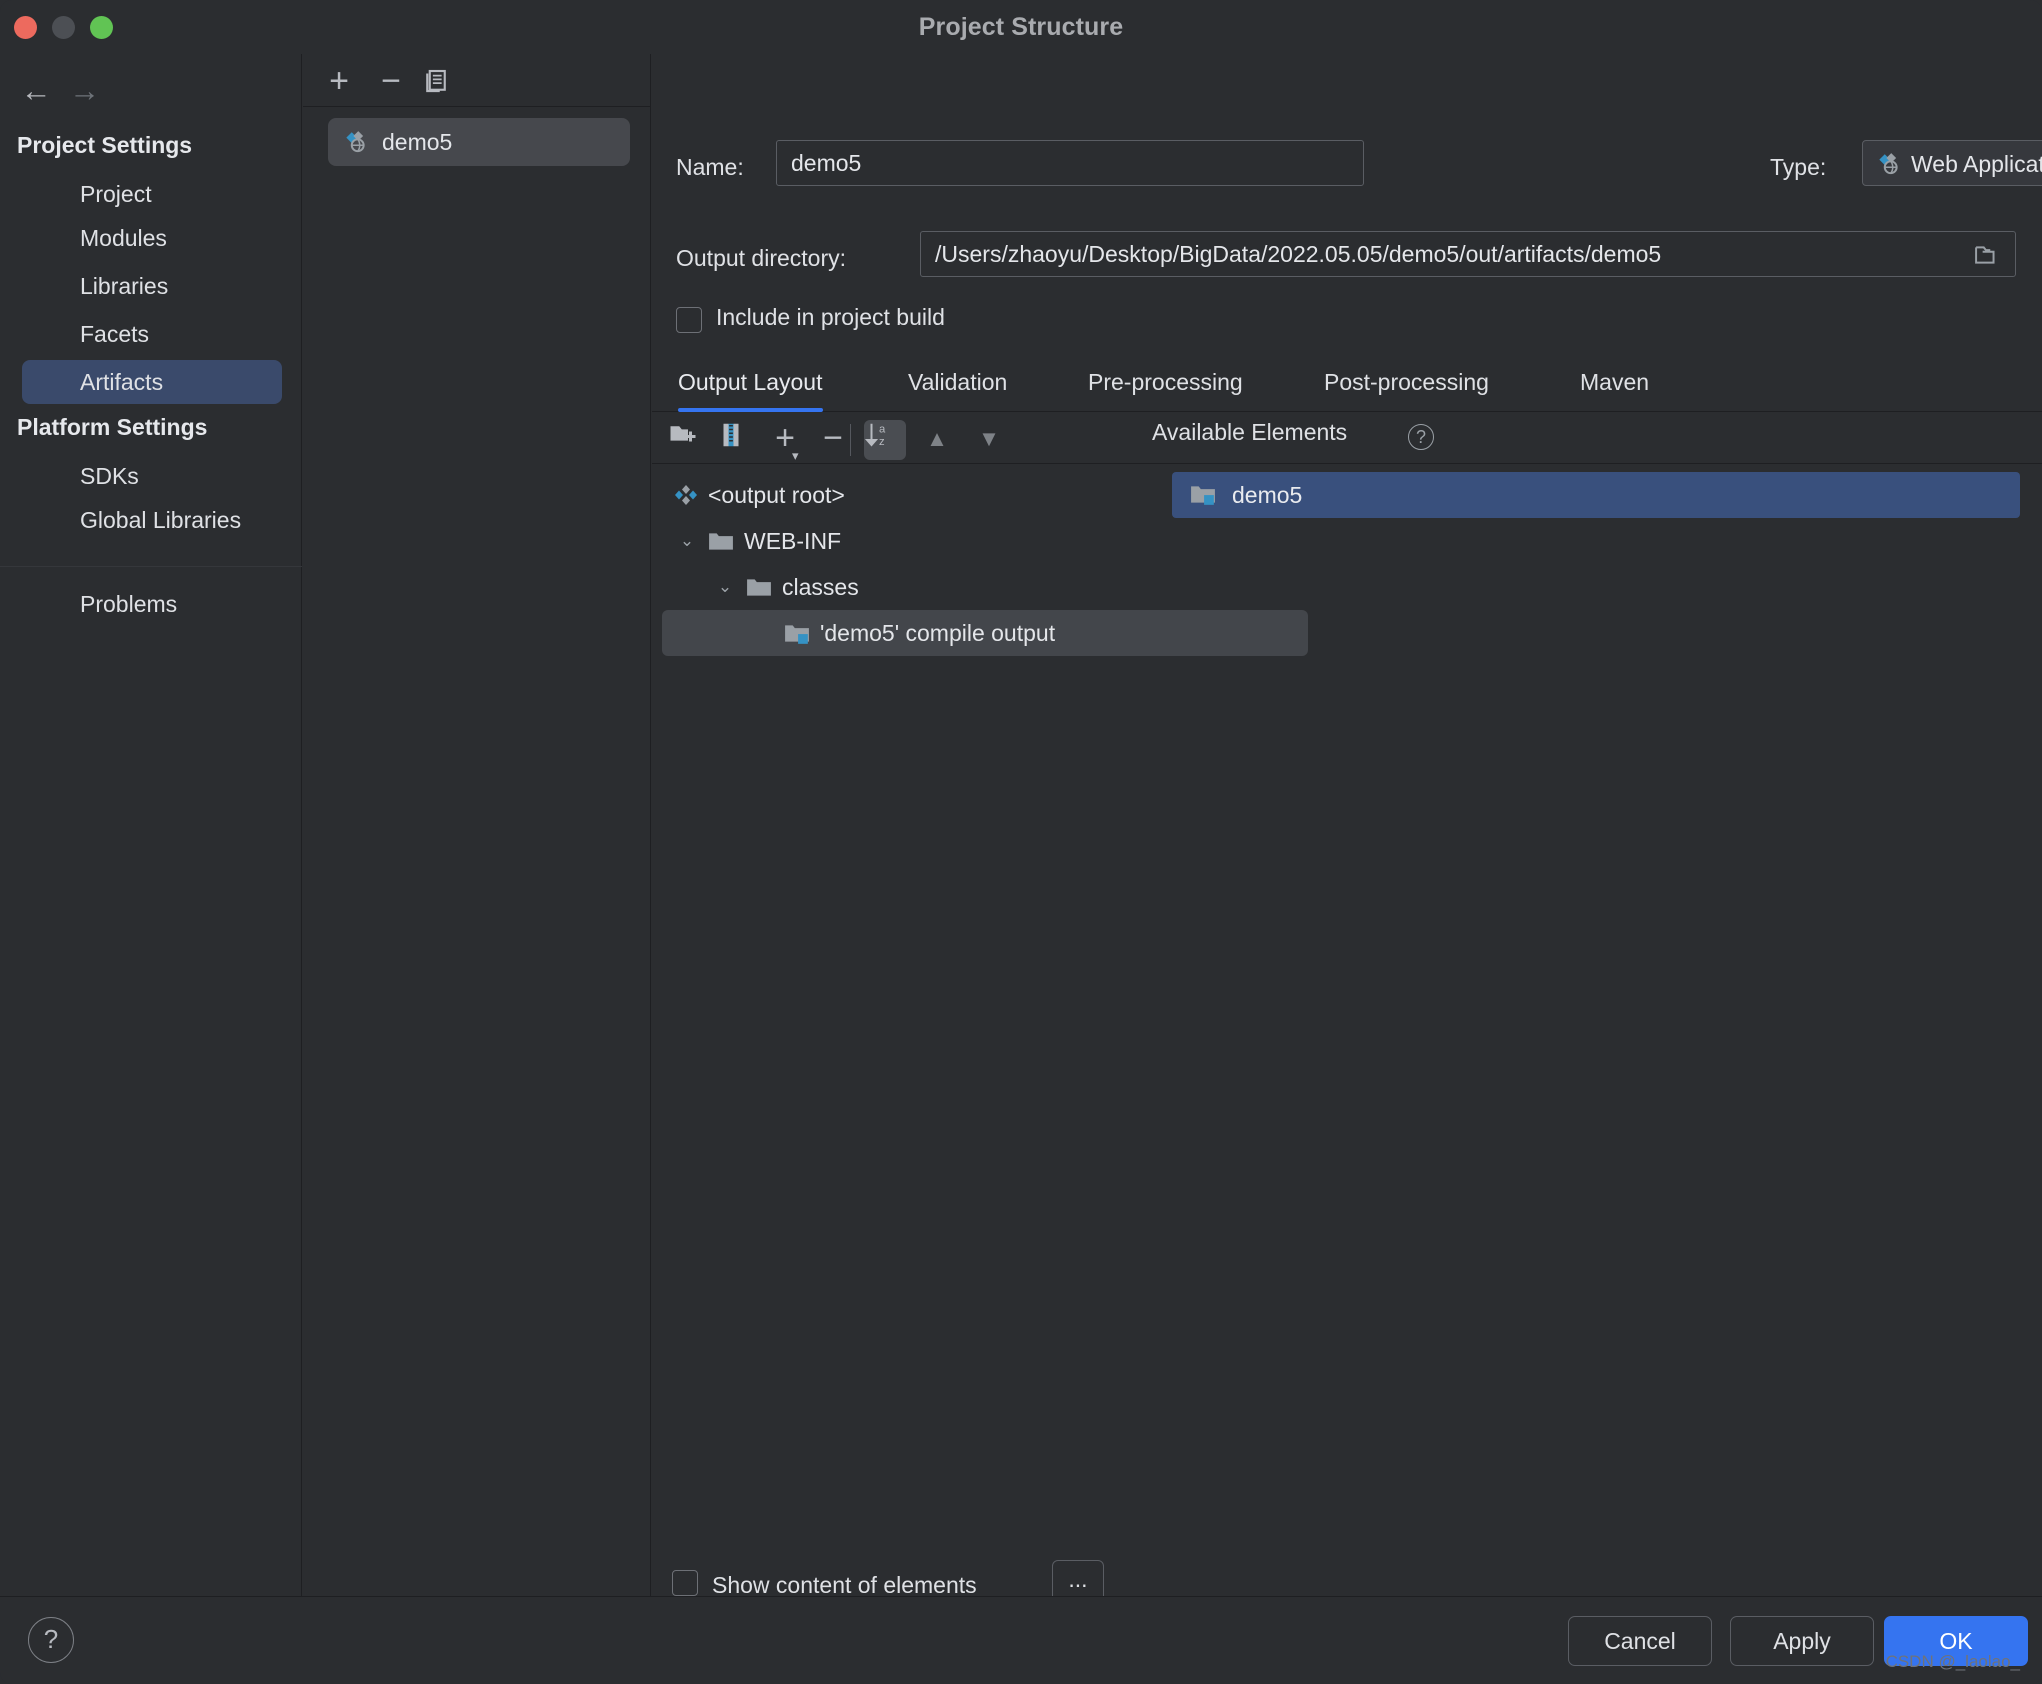  I want to click on tab-validation: Validation, so click(957, 386).